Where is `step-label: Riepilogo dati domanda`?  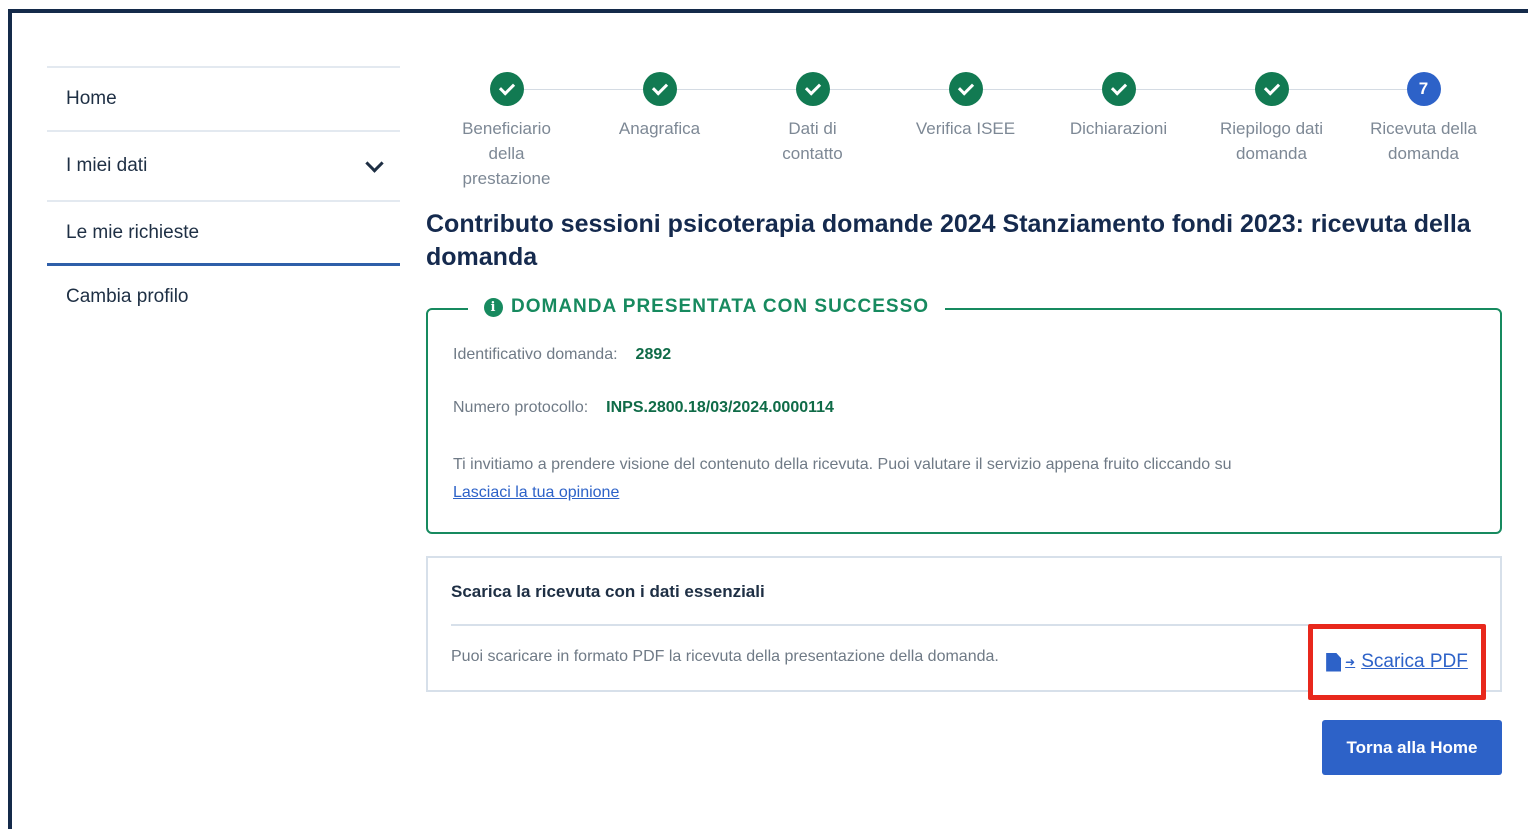
step-label: Riepilogo dati domanda is located at coordinates (1271, 141).